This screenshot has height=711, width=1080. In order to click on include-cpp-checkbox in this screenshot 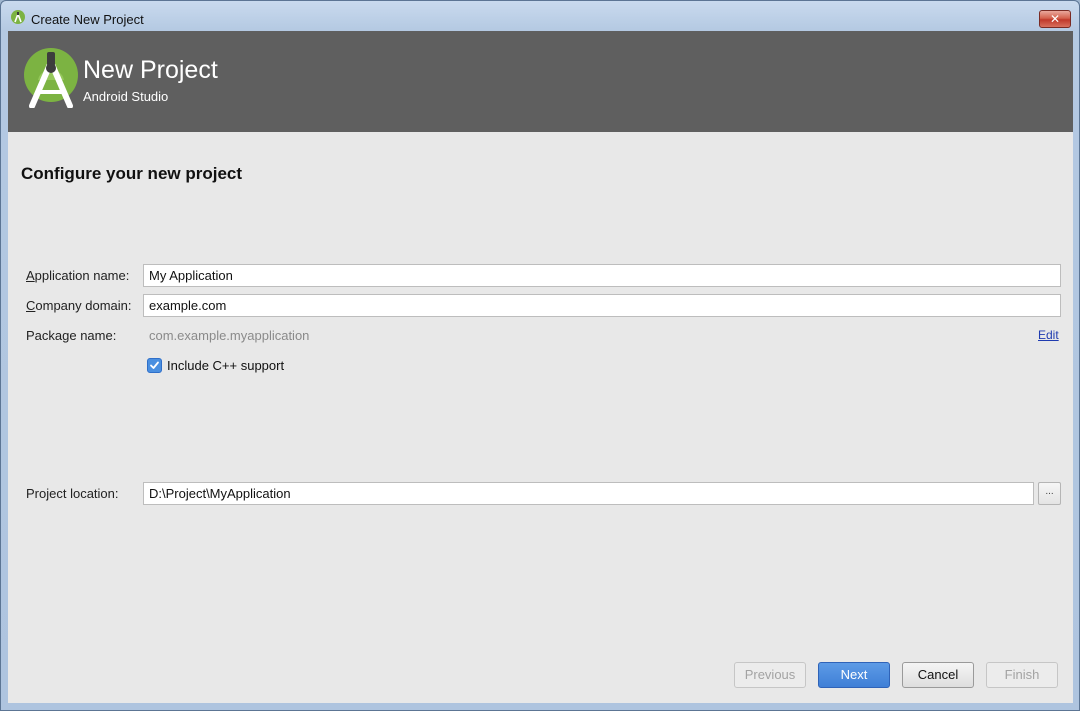, I will do `click(154, 365)`.